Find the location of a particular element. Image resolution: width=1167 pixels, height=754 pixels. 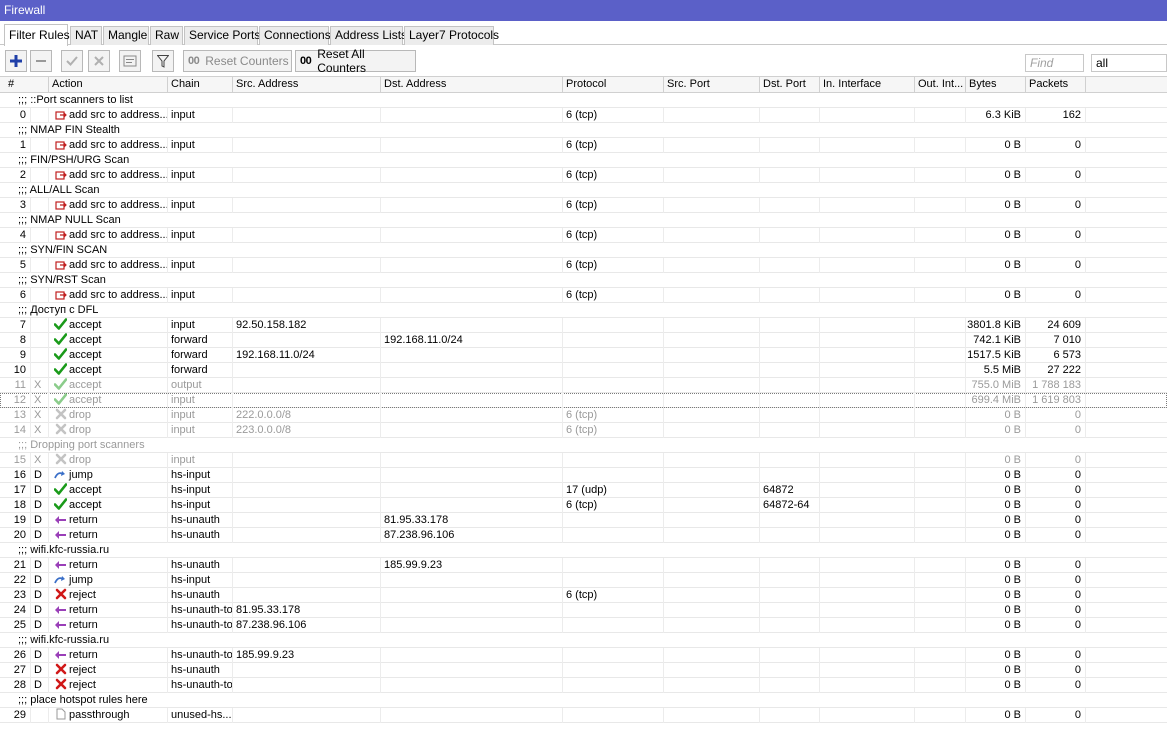

comment-row: ;;; NMAP NULL Scan is located at coordinates (583, 220).